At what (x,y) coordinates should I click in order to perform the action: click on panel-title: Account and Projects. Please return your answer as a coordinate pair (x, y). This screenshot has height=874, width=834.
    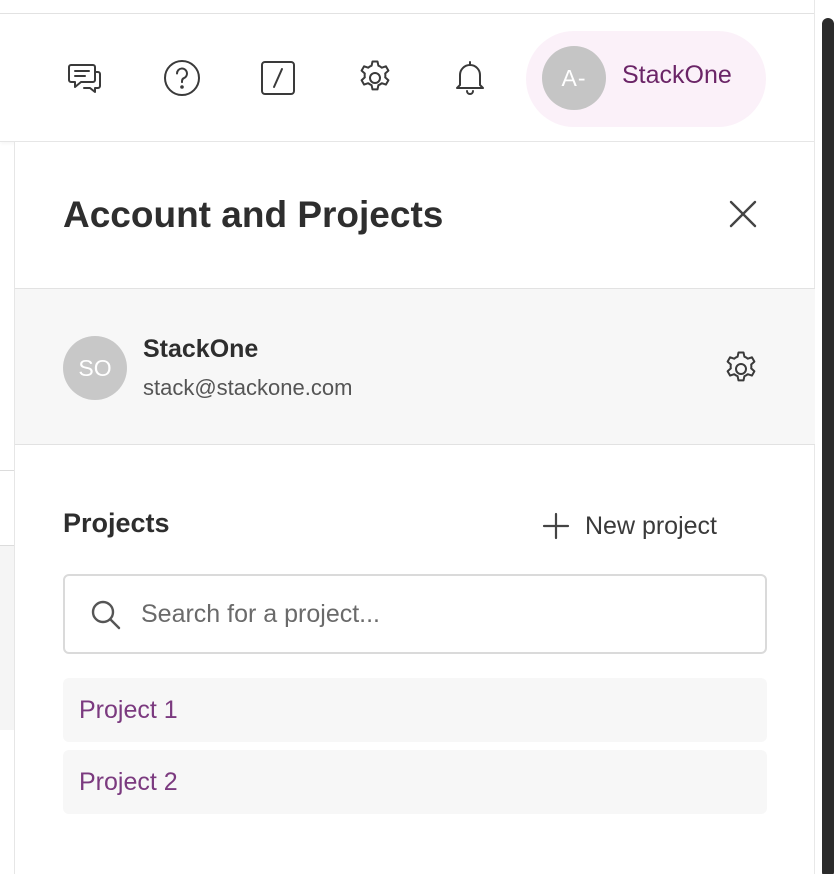
    Looking at the image, I should click on (253, 214).